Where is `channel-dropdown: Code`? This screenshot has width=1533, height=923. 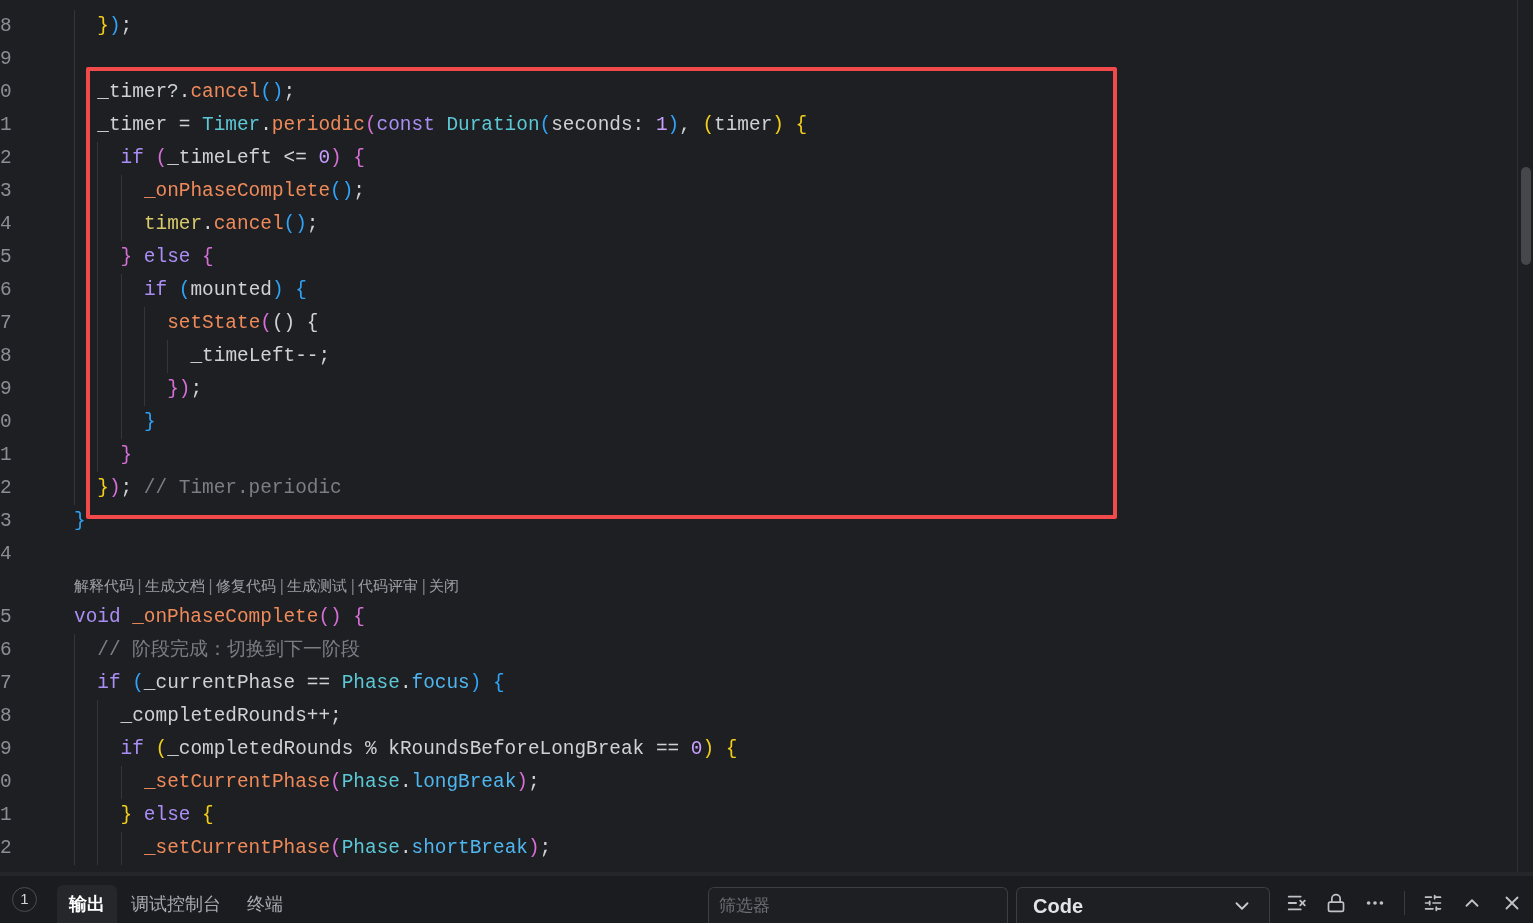 channel-dropdown: Code is located at coordinates (1143, 905).